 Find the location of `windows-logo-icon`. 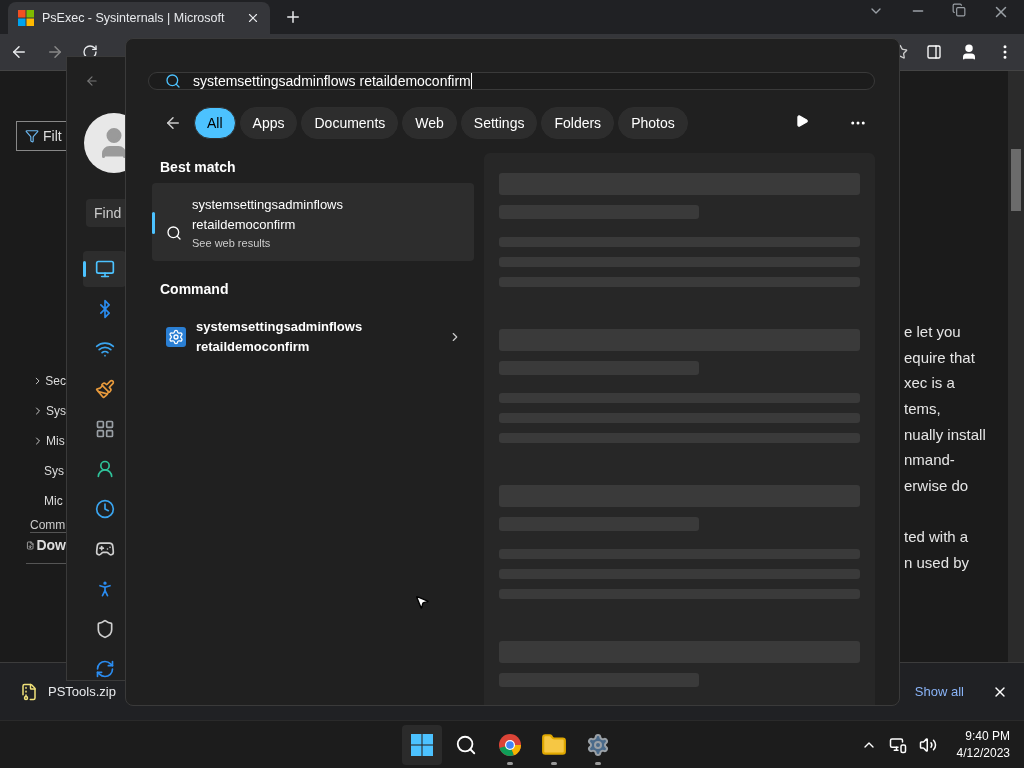

windows-logo-icon is located at coordinates (422, 745).